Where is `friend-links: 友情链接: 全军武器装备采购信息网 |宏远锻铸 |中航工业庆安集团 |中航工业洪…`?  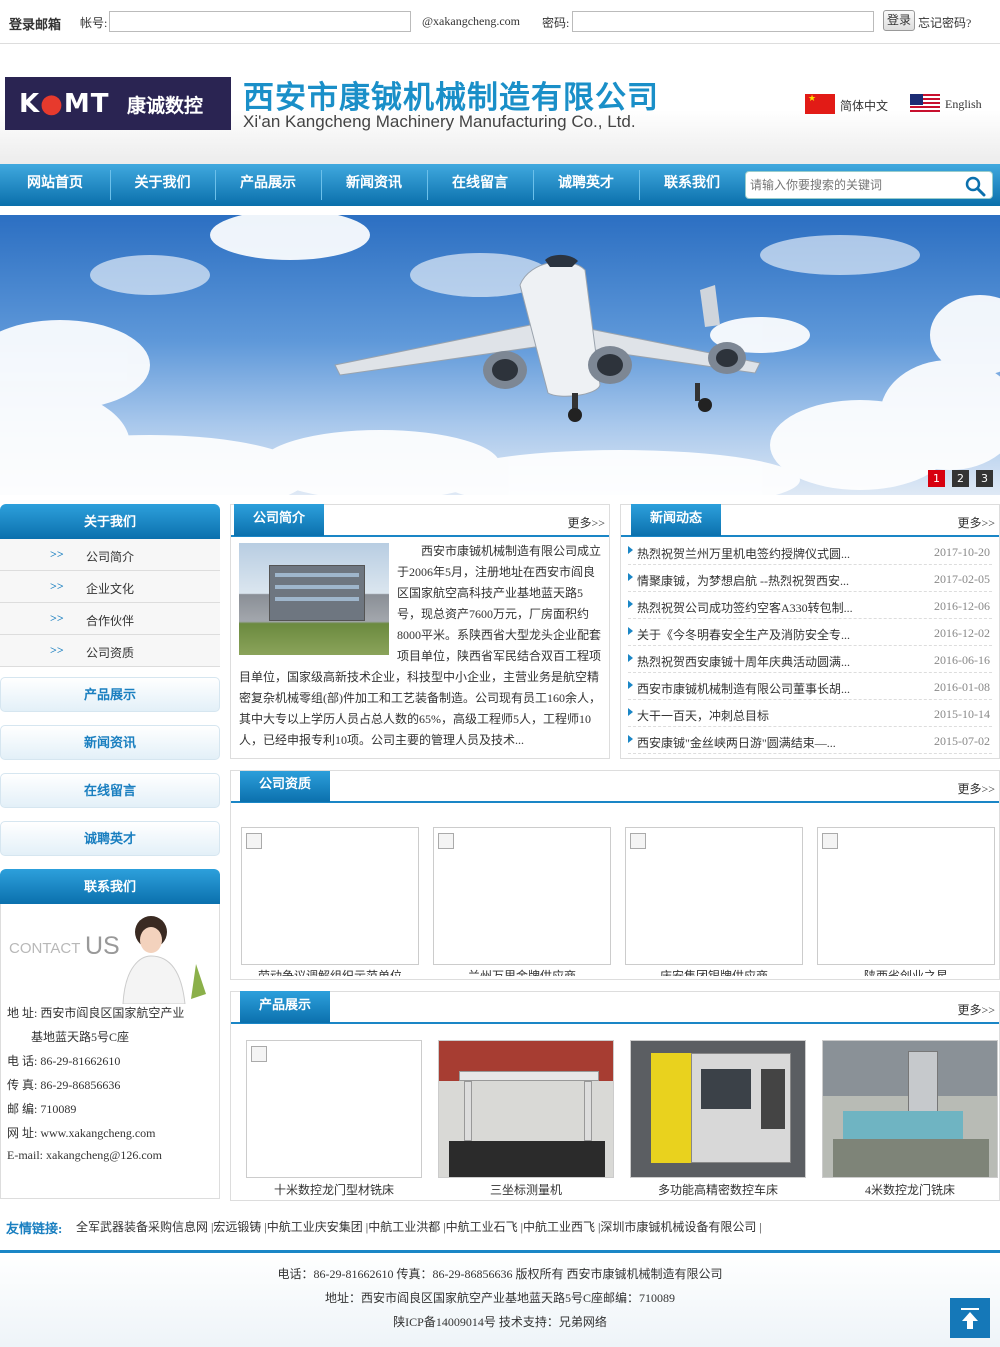
friend-links: 友情链接: 全军武器装备采购信息网 |宏远锻铸 |中航工业庆安集团 |中航工业洪… is located at coordinates (500, 1226).